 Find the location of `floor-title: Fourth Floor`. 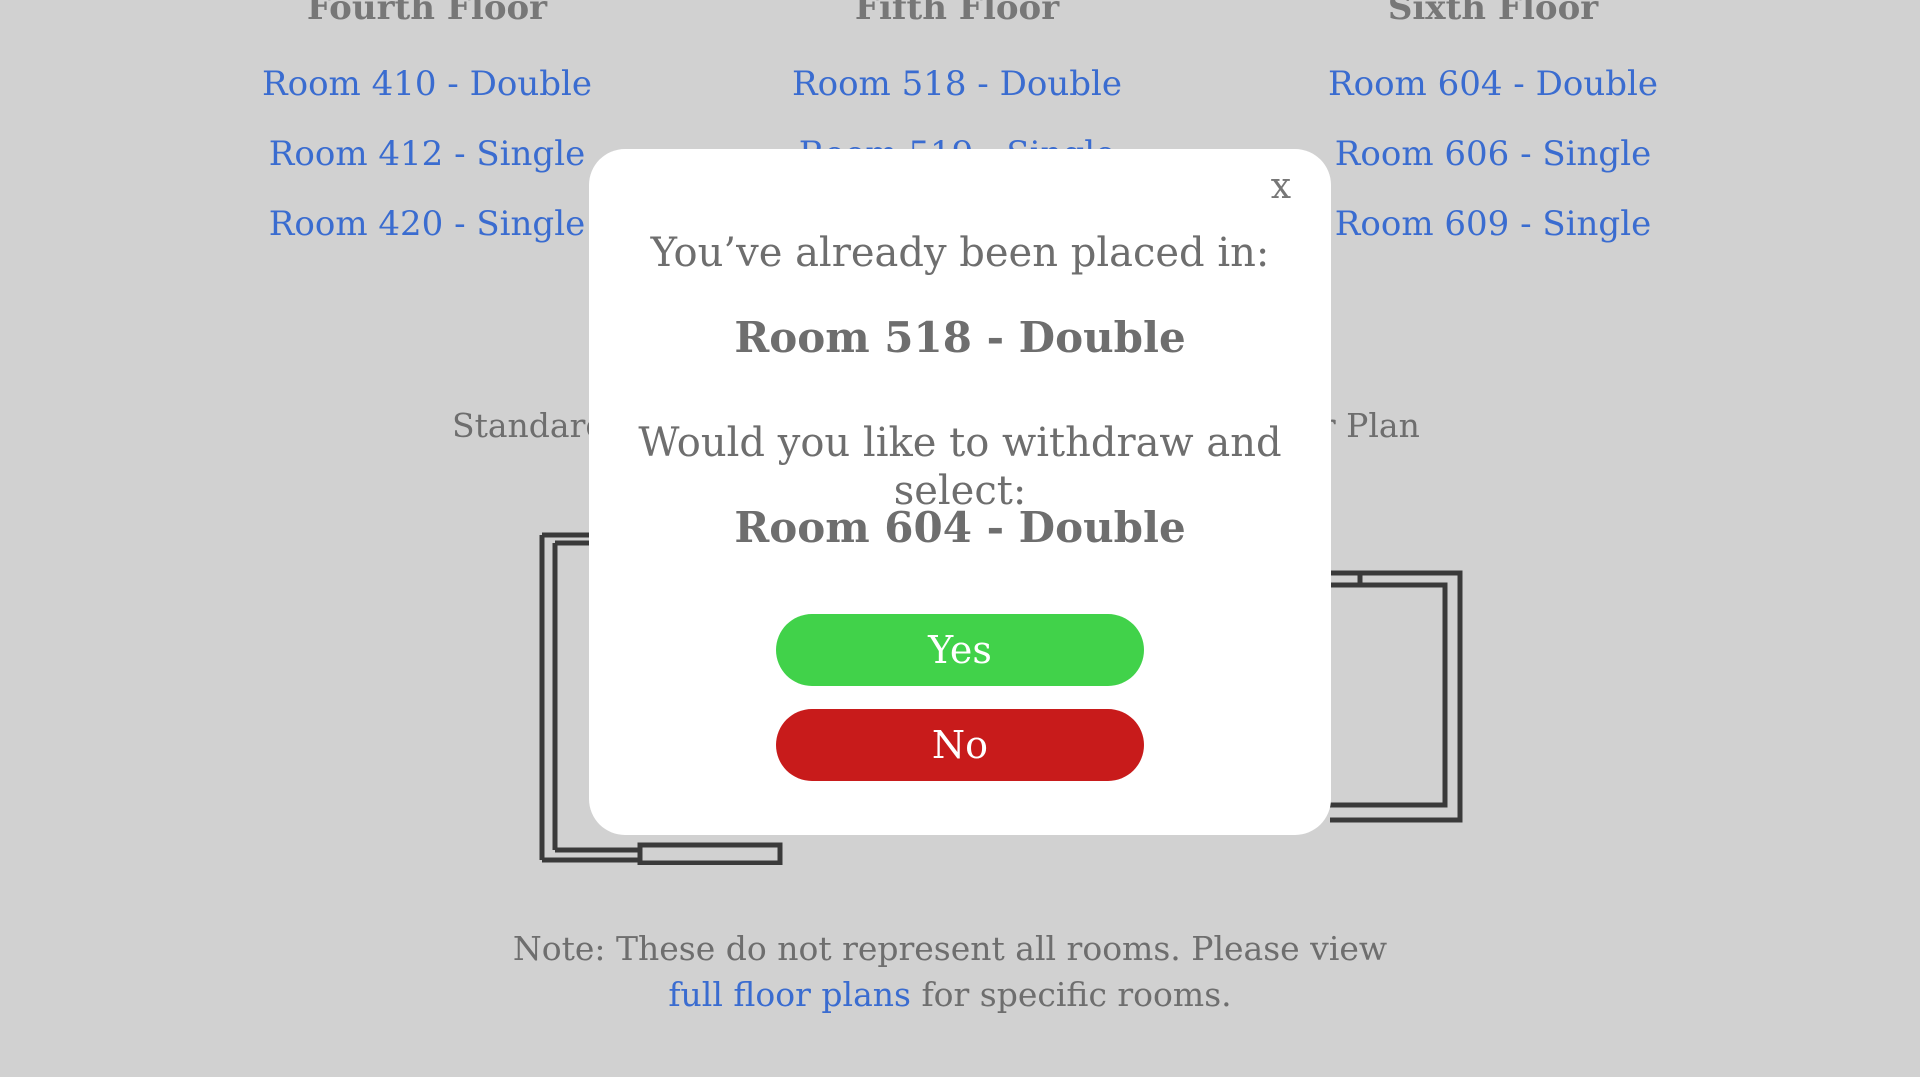

floor-title: Fourth Floor is located at coordinates (427, 14).